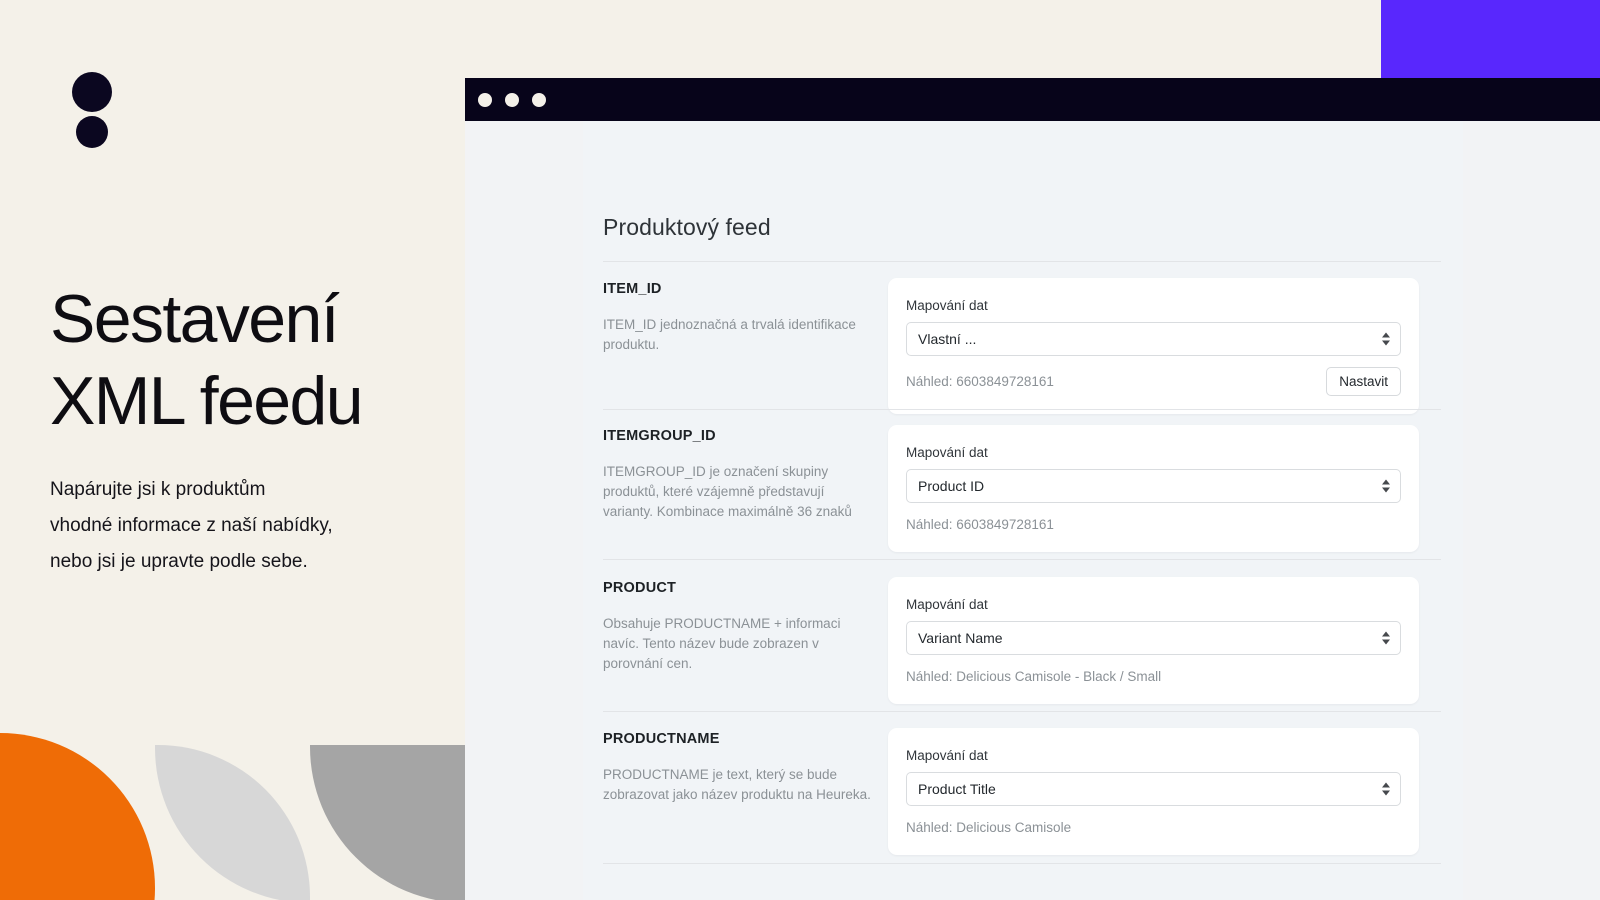  Describe the element at coordinates (632, 289) in the screenshot. I see `field-name: ITEM_ID` at that location.